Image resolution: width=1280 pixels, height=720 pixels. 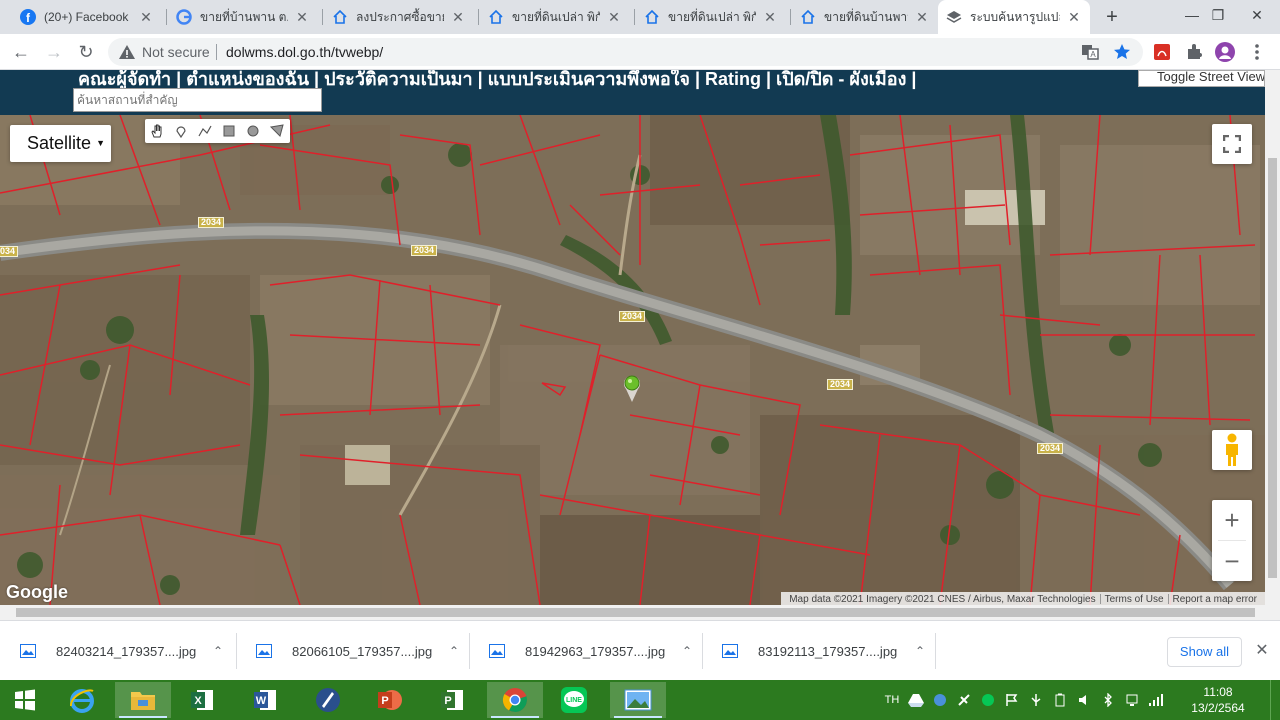 What do you see at coordinates (197, 100) in the screenshot?
I see `landmark-search-input` at bounding box center [197, 100].